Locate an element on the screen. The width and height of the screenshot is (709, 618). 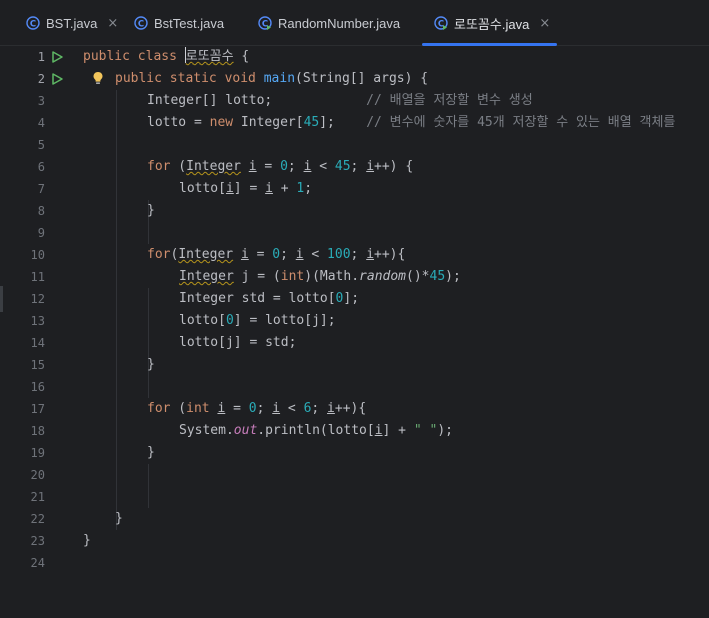
tab-bsttest-java: C BstTest.java is located at coordinates (184, 23).